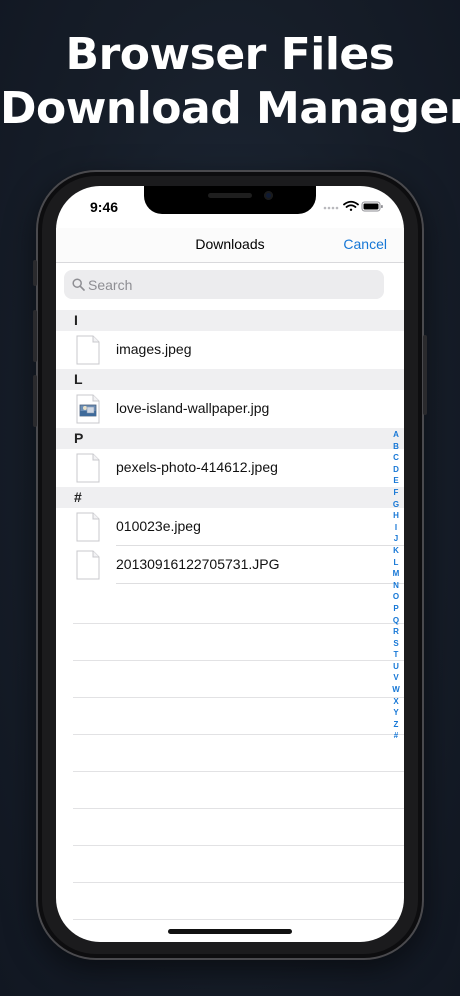 Image resolution: width=460 pixels, height=996 pixels. What do you see at coordinates (396, 678) in the screenshot?
I see `index-letter: V` at bounding box center [396, 678].